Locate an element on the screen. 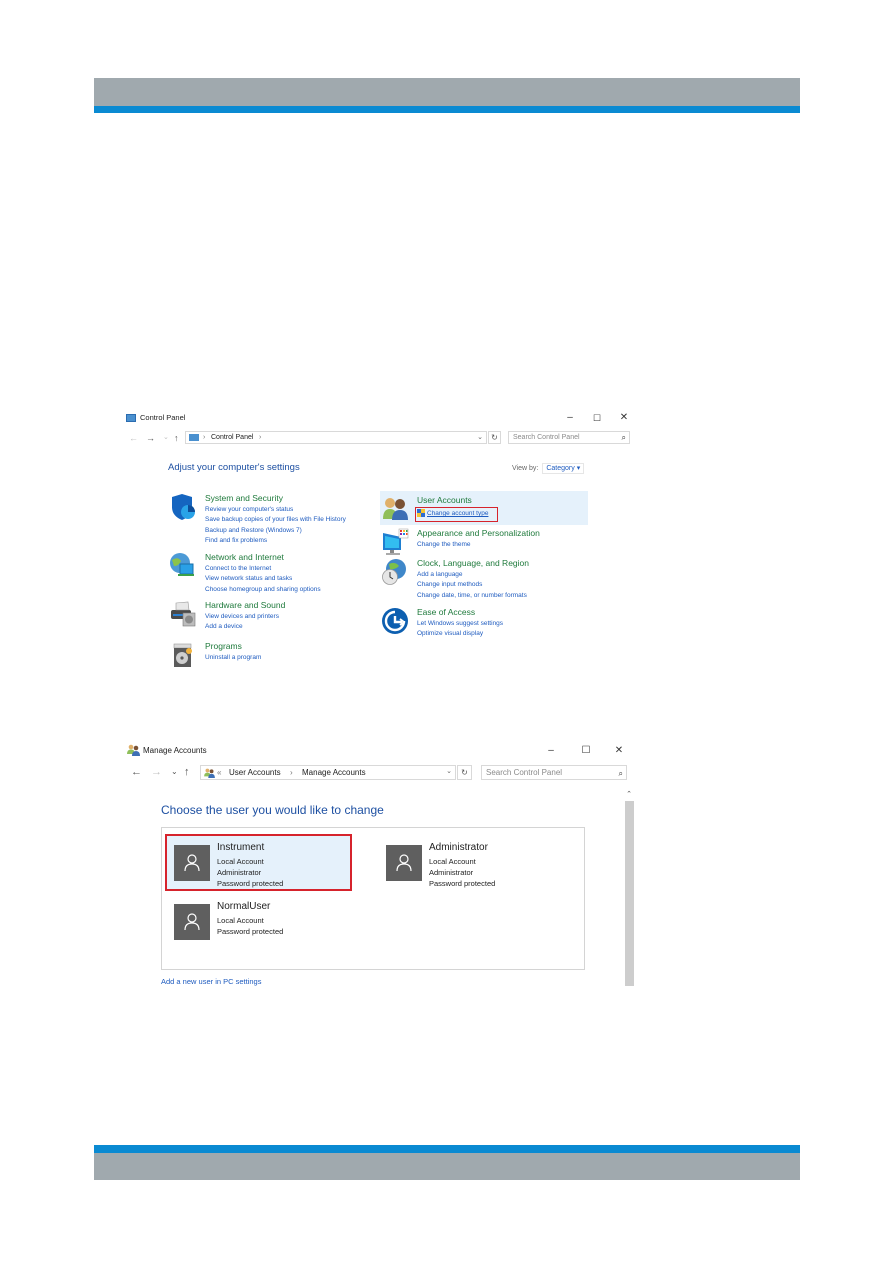  category-title: User Accounts is located at coordinates (444, 500).